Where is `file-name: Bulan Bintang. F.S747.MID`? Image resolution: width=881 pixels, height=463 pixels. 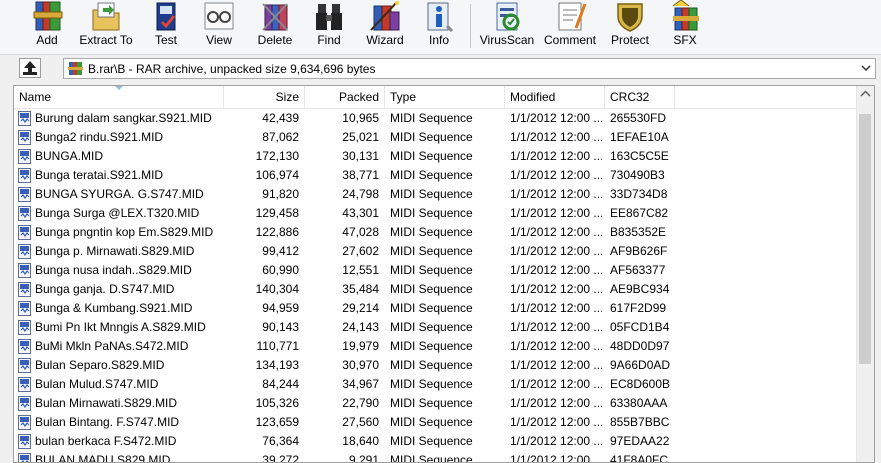 file-name: Bulan Bintang. F.S747.MID is located at coordinates (107, 422).